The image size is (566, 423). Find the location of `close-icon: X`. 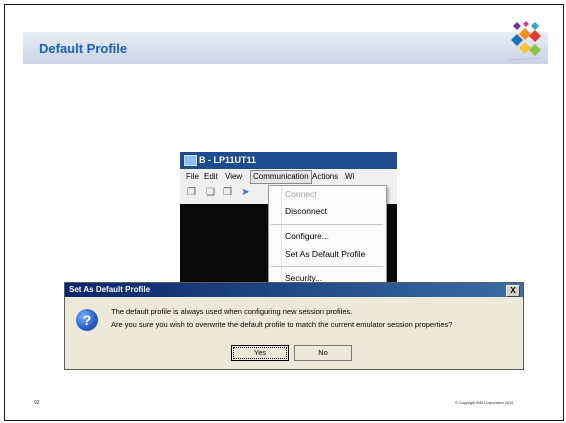

close-icon: X is located at coordinates (513, 291).